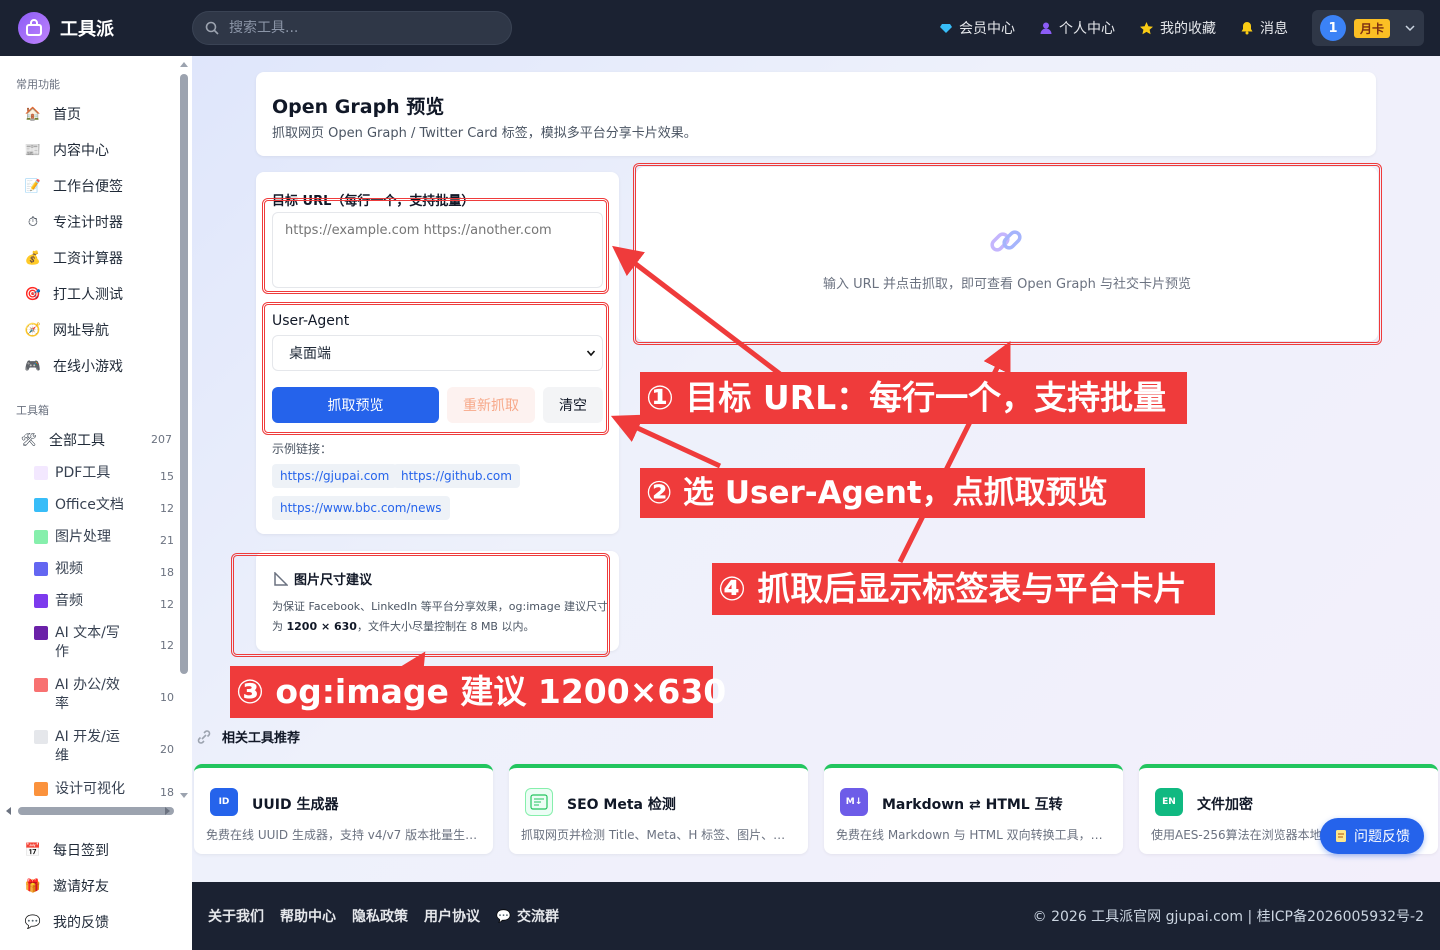  Describe the element at coordinates (503, 916) in the screenshot. I see `chat-icon: 💬` at that location.